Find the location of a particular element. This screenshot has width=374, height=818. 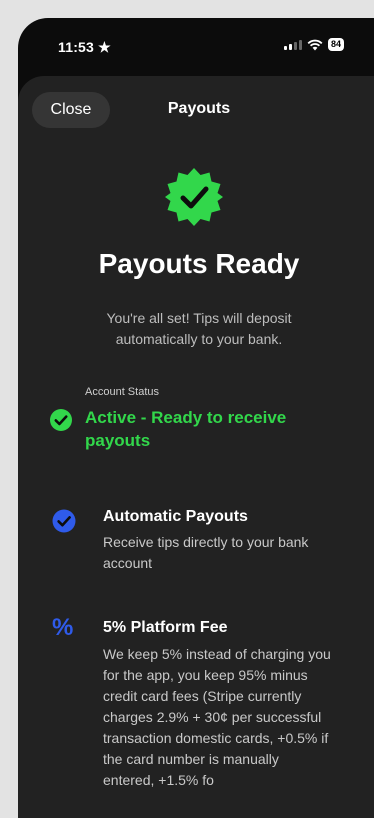

wifi-icon is located at coordinates (315, 44).